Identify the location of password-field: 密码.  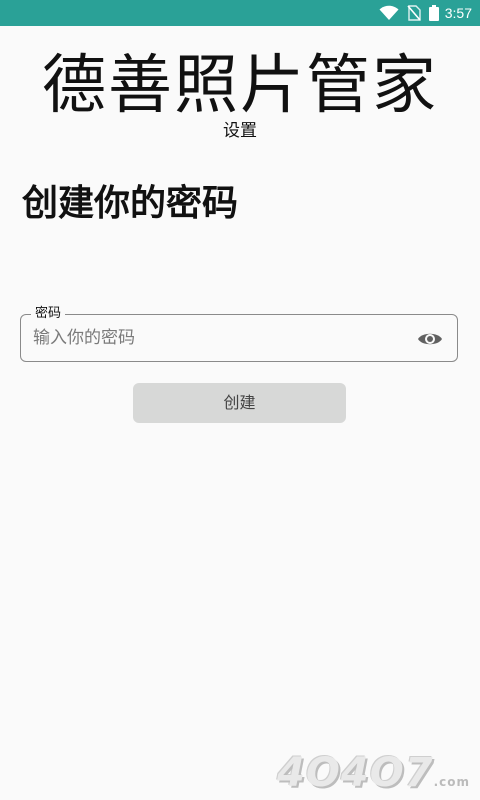
(239, 334).